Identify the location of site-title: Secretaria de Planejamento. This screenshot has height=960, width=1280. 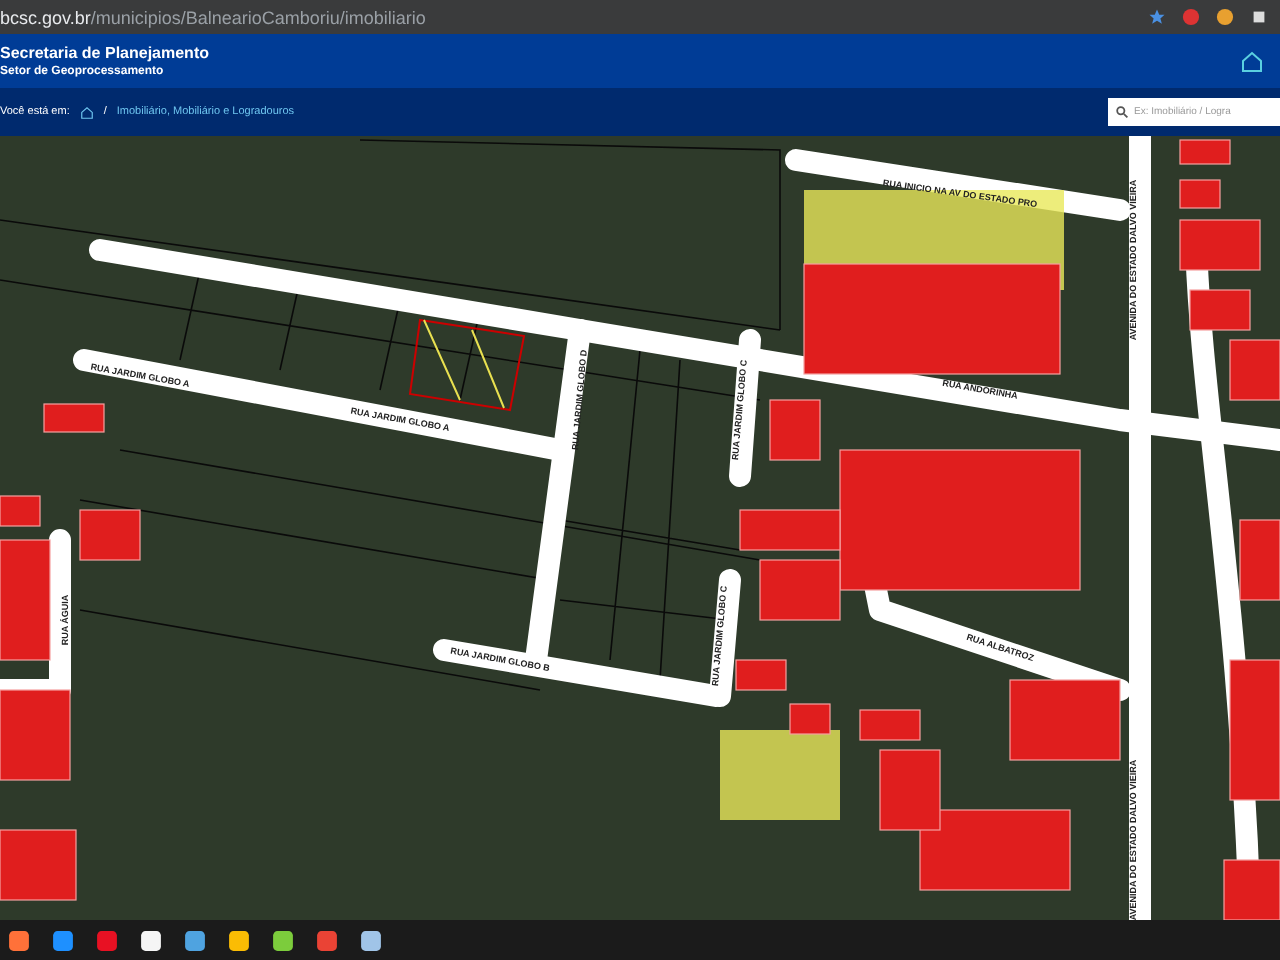
(104, 53).